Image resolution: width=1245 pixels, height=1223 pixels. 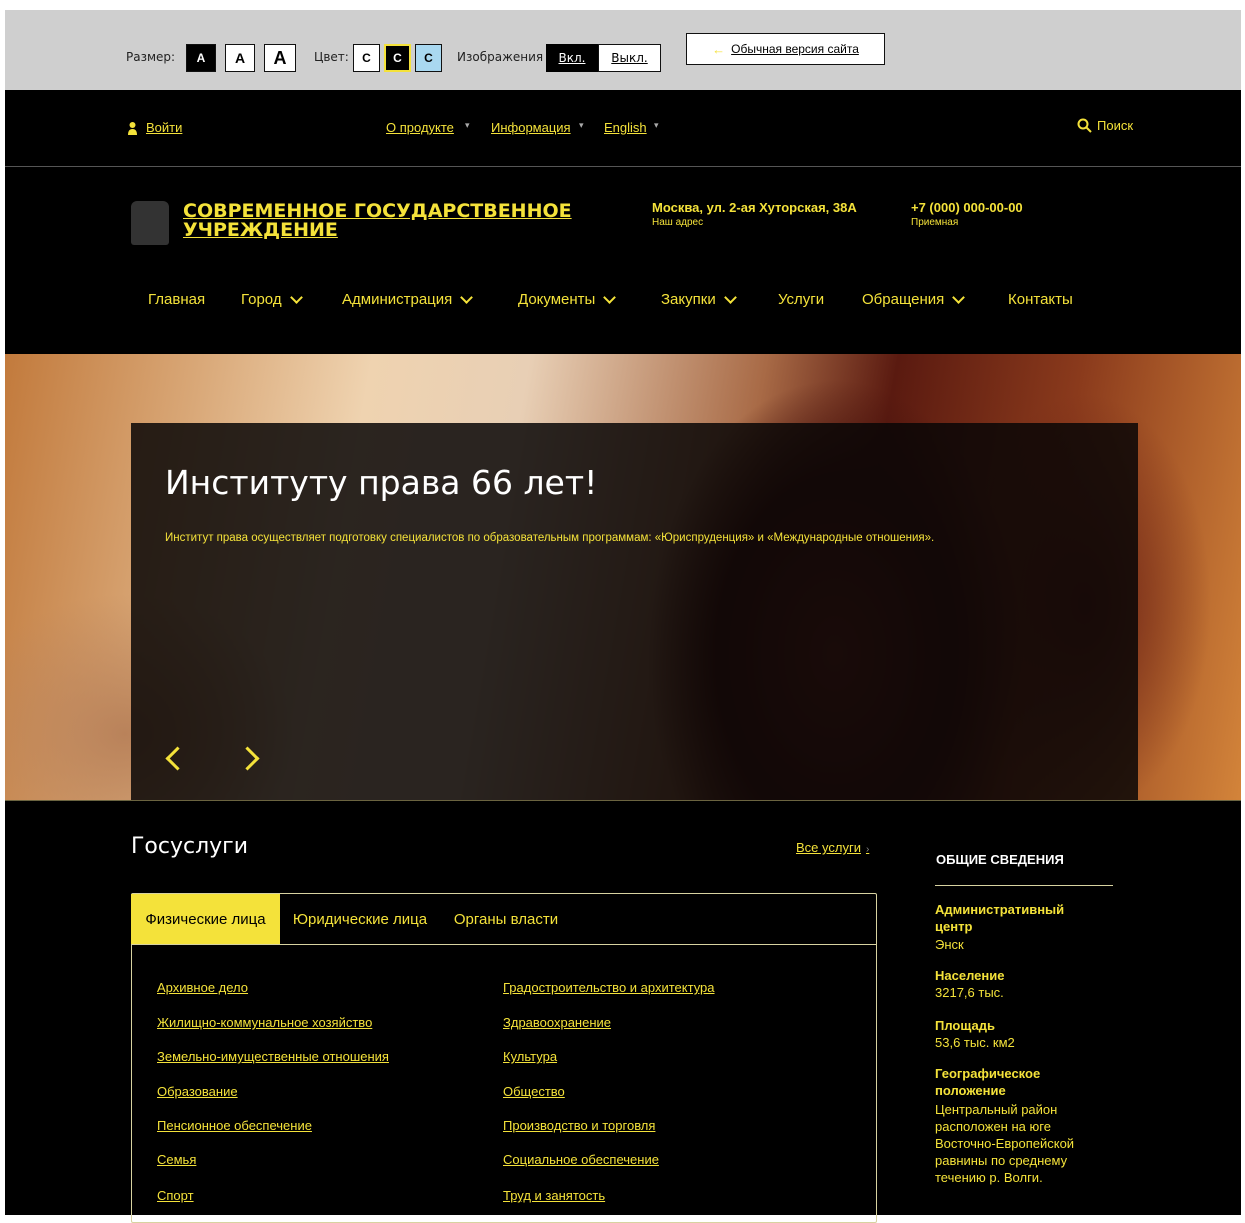 What do you see at coordinates (504, 944) in the screenshot?
I see `tabs-divider` at bounding box center [504, 944].